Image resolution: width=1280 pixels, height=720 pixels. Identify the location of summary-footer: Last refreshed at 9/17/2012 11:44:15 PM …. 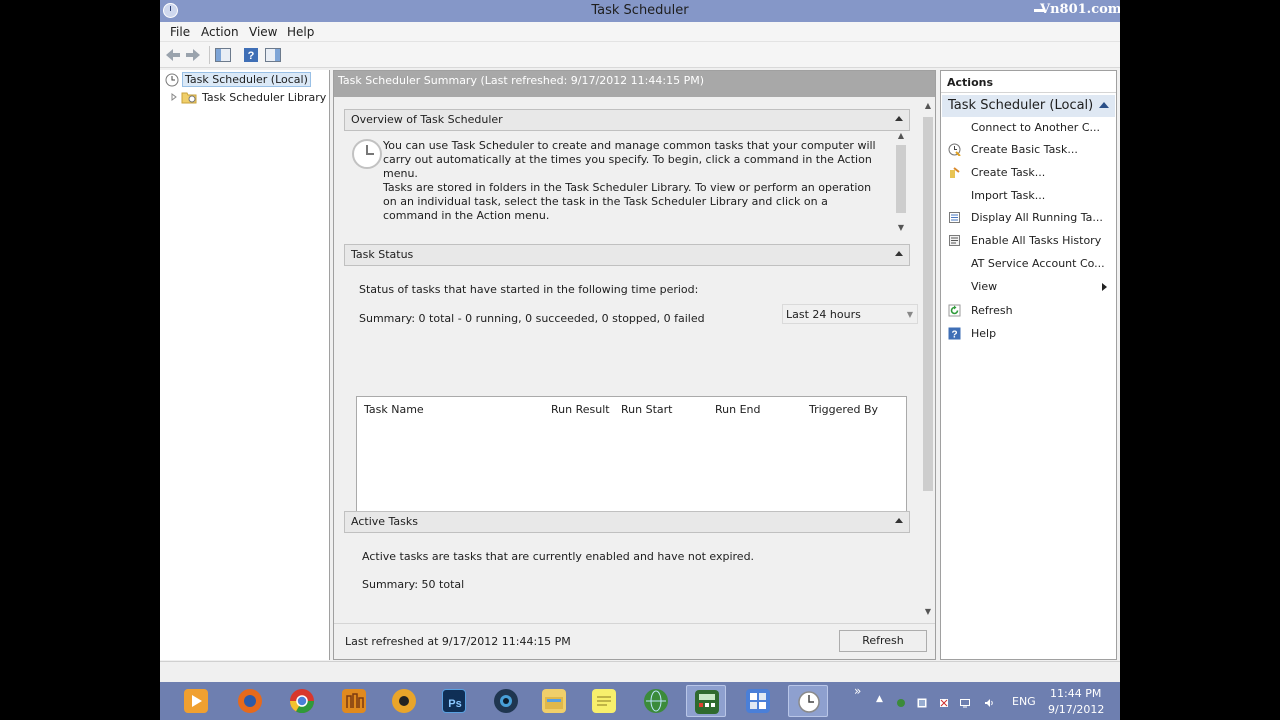
(634, 641).